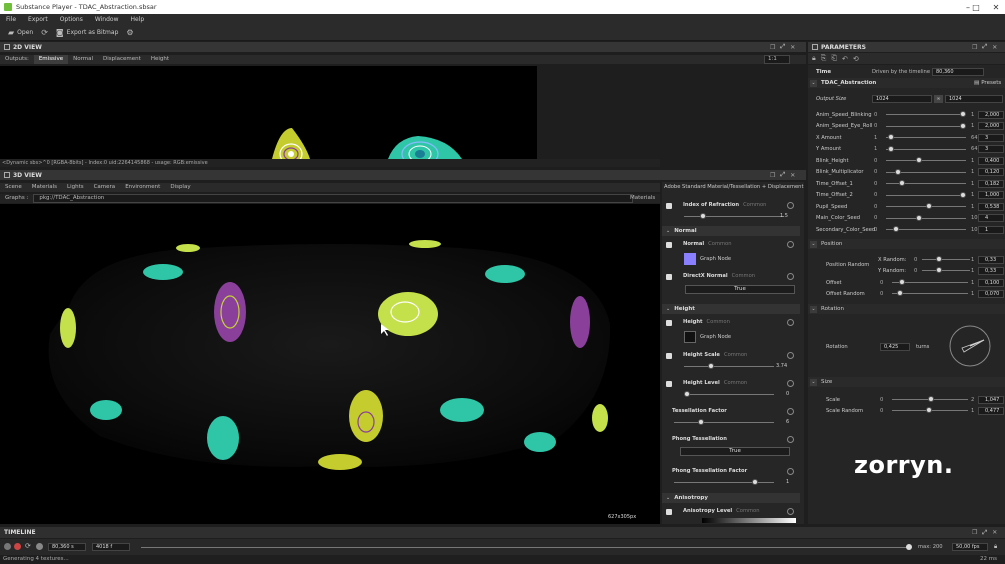 Image resolution: width=1005 pixels, height=564 pixels. Describe the element at coordinates (11, 19) in the screenshot. I see `menu-file: File` at that location.